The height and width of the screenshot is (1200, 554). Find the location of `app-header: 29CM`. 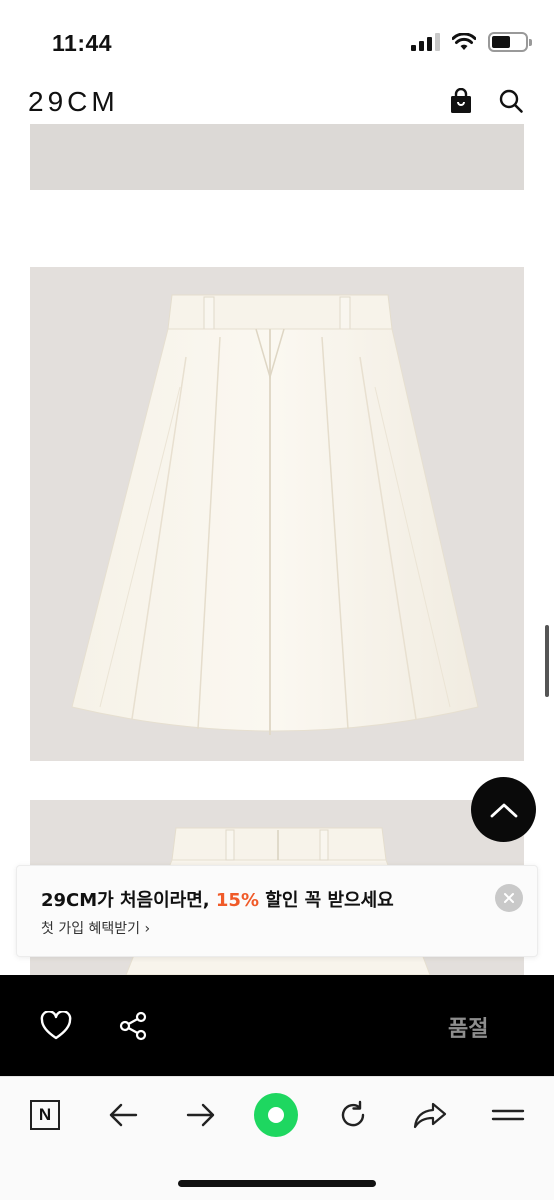

app-header: 29CM is located at coordinates (277, 102).